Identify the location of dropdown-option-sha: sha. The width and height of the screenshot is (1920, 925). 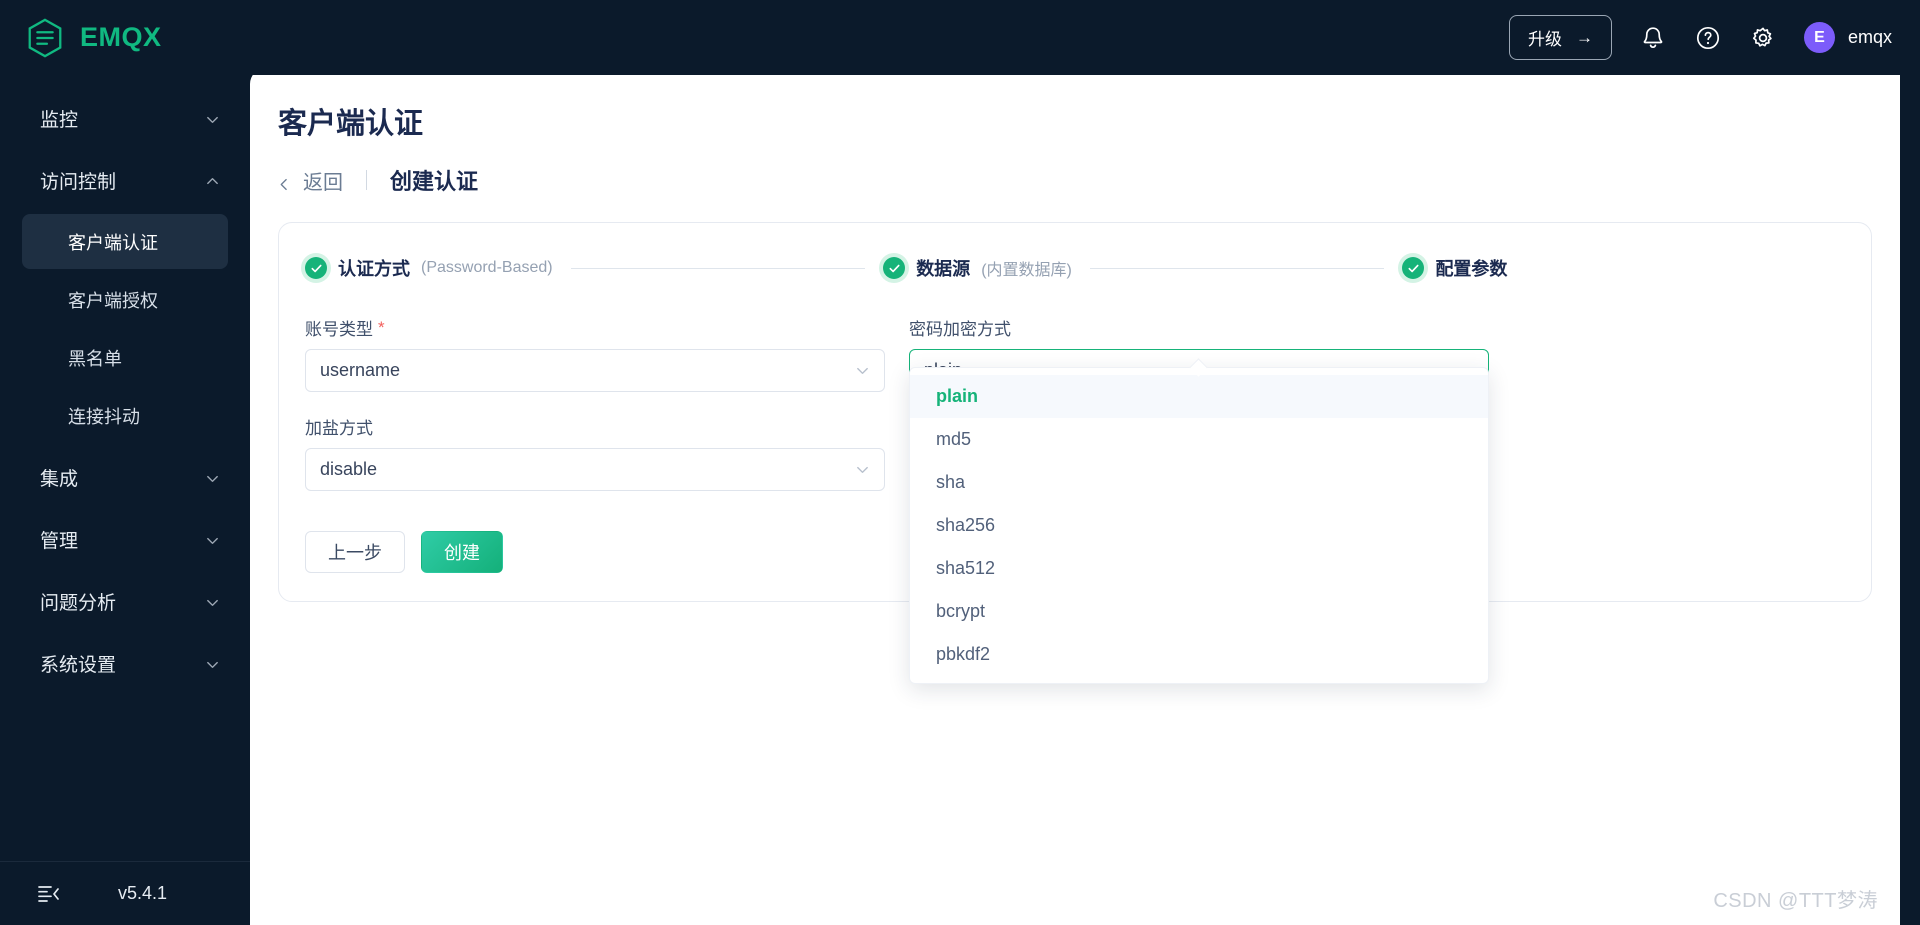
(1199, 482).